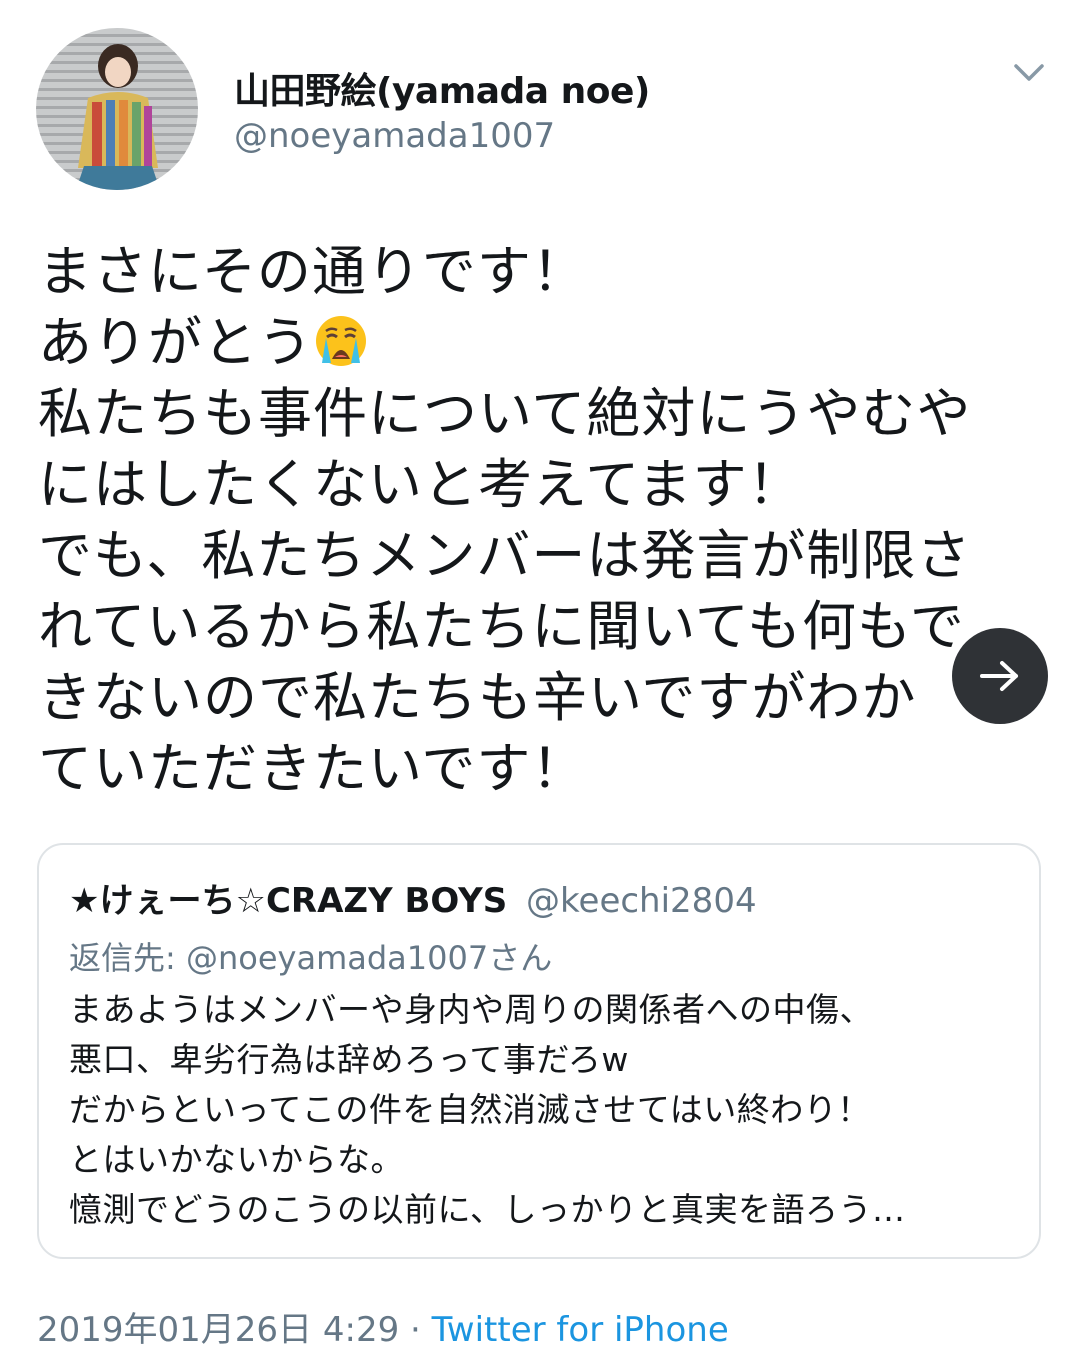 The height and width of the screenshot is (1359, 1080). What do you see at coordinates (218, 1330) in the screenshot?
I see `timestamp: 2019年01月26日 4:29` at bounding box center [218, 1330].